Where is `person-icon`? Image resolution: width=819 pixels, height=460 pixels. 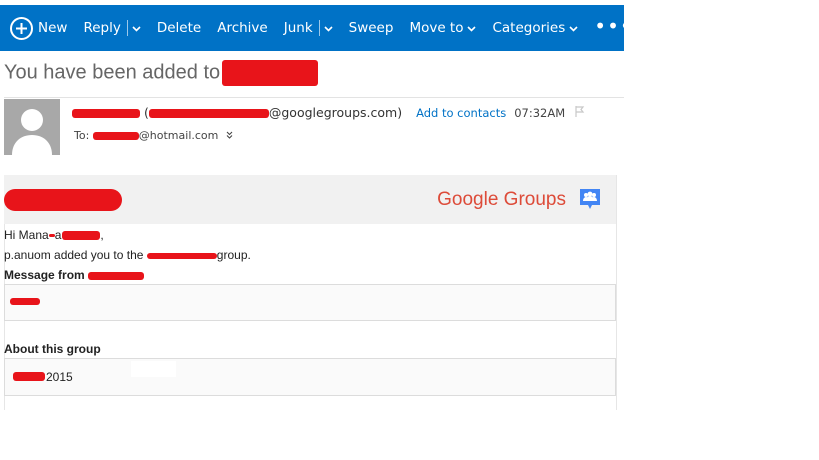
person-icon is located at coordinates (32, 132).